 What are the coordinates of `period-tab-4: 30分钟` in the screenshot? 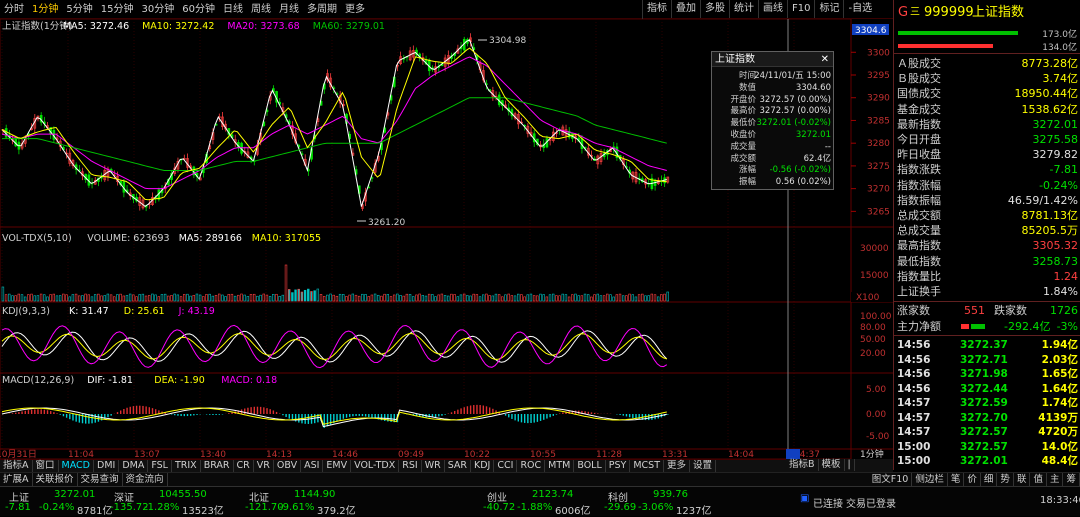 It's located at (157, 9).